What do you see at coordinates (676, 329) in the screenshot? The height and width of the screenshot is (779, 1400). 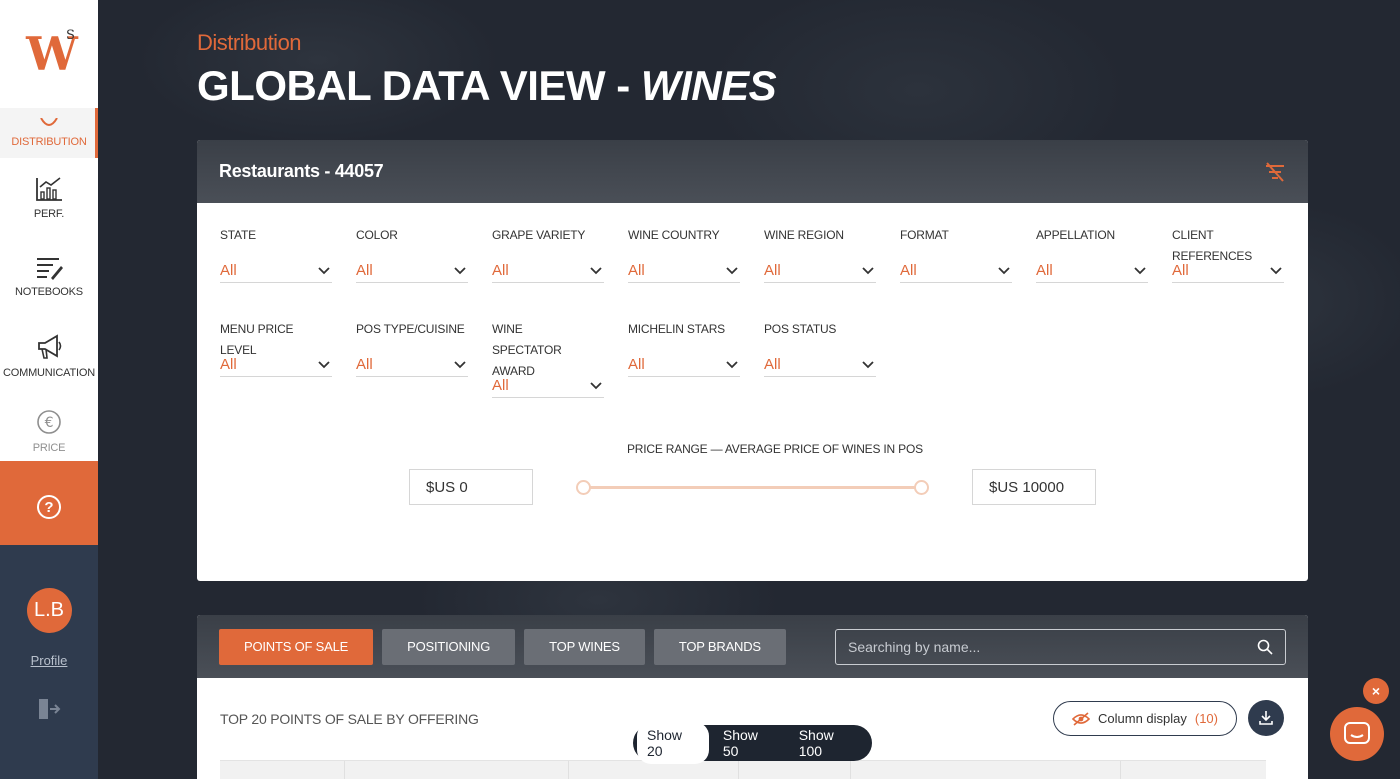 I see `filter-label: MICHELIN STARS` at bounding box center [676, 329].